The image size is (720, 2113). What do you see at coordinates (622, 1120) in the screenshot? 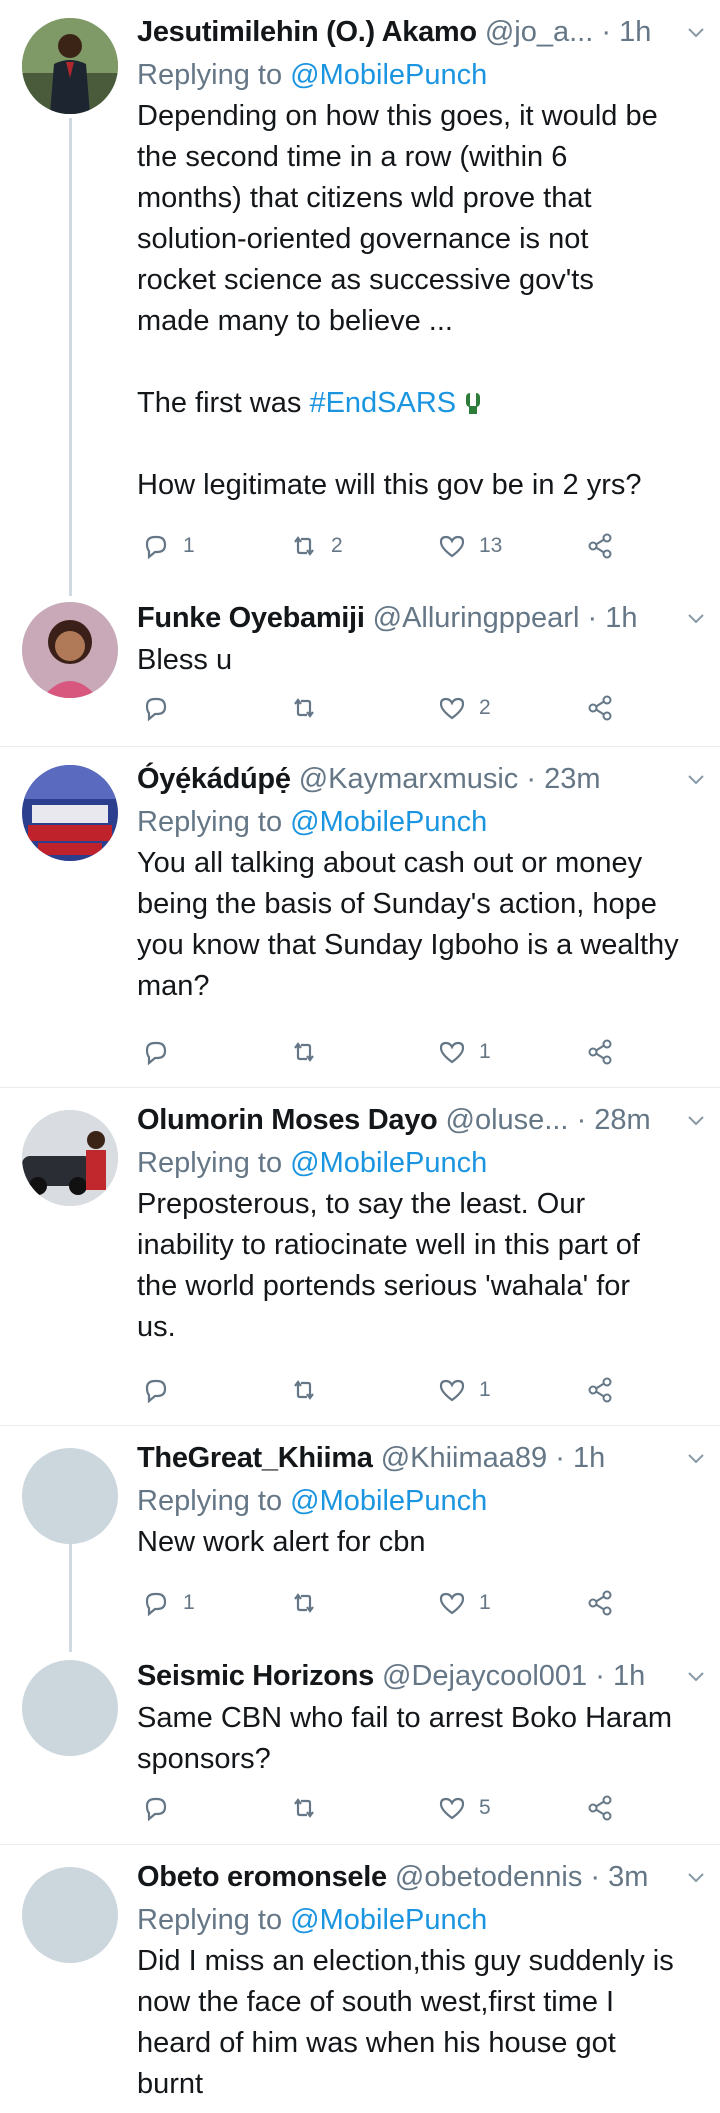
I see `timestamp: 28m` at bounding box center [622, 1120].